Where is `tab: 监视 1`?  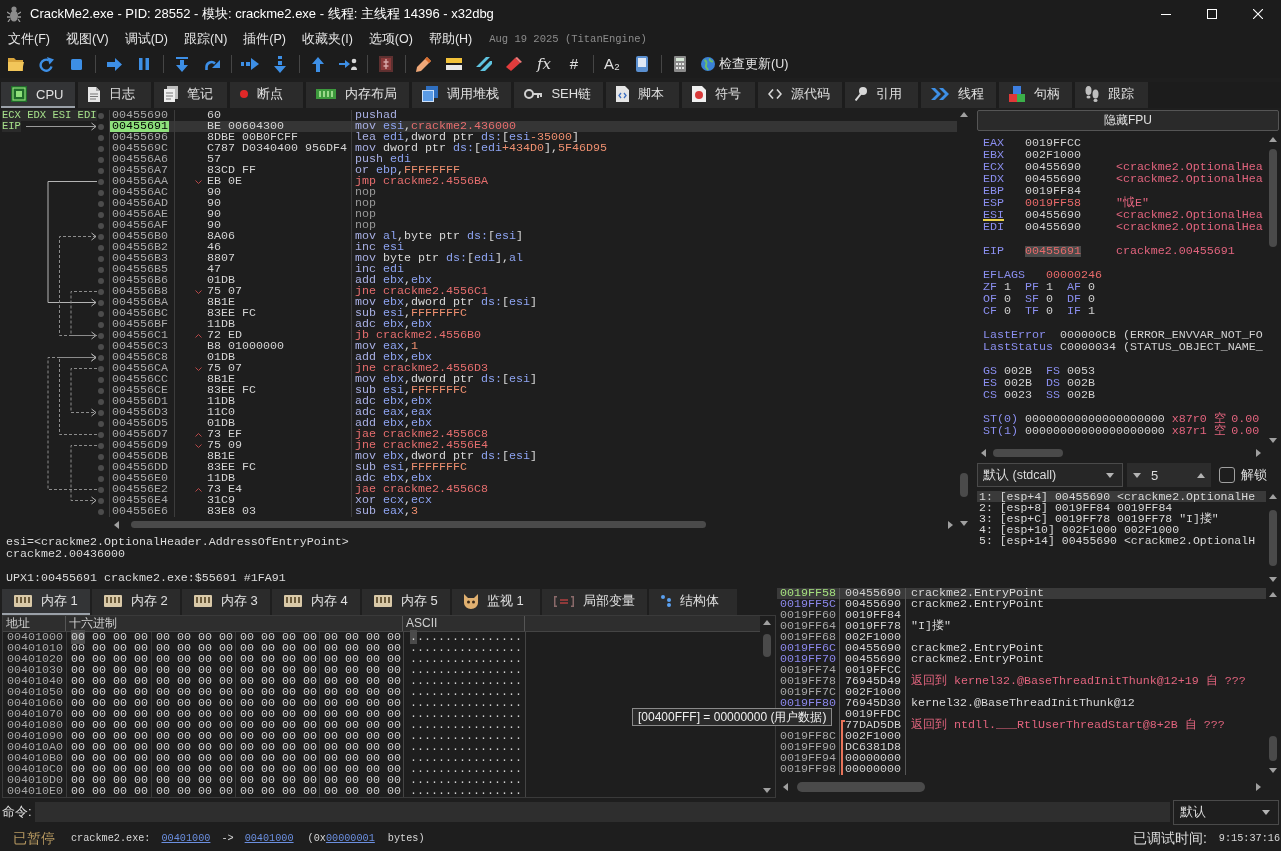 tab: 监视 1 is located at coordinates (496, 602).